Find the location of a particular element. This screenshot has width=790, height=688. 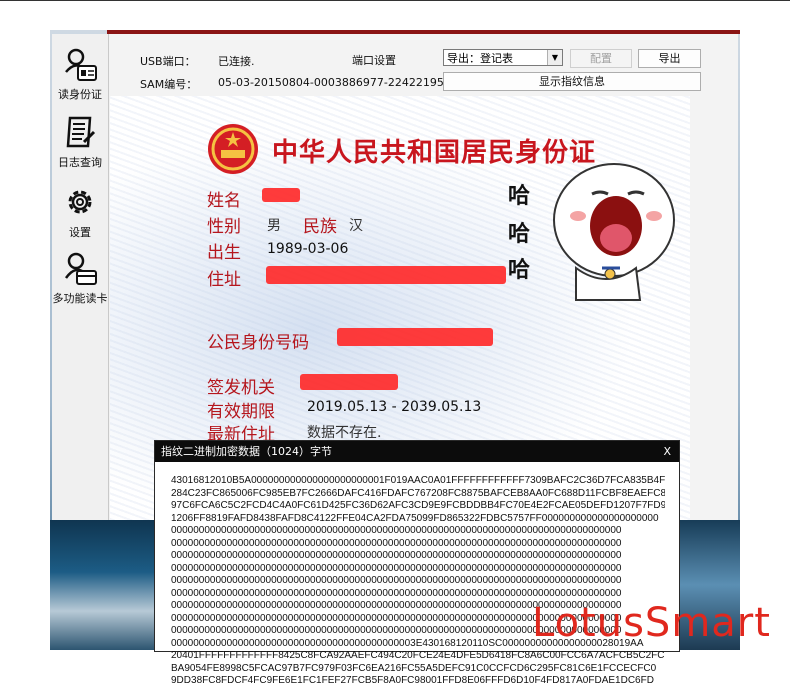

lotussmart-watermark: LotusSmart is located at coordinates (651, 623).